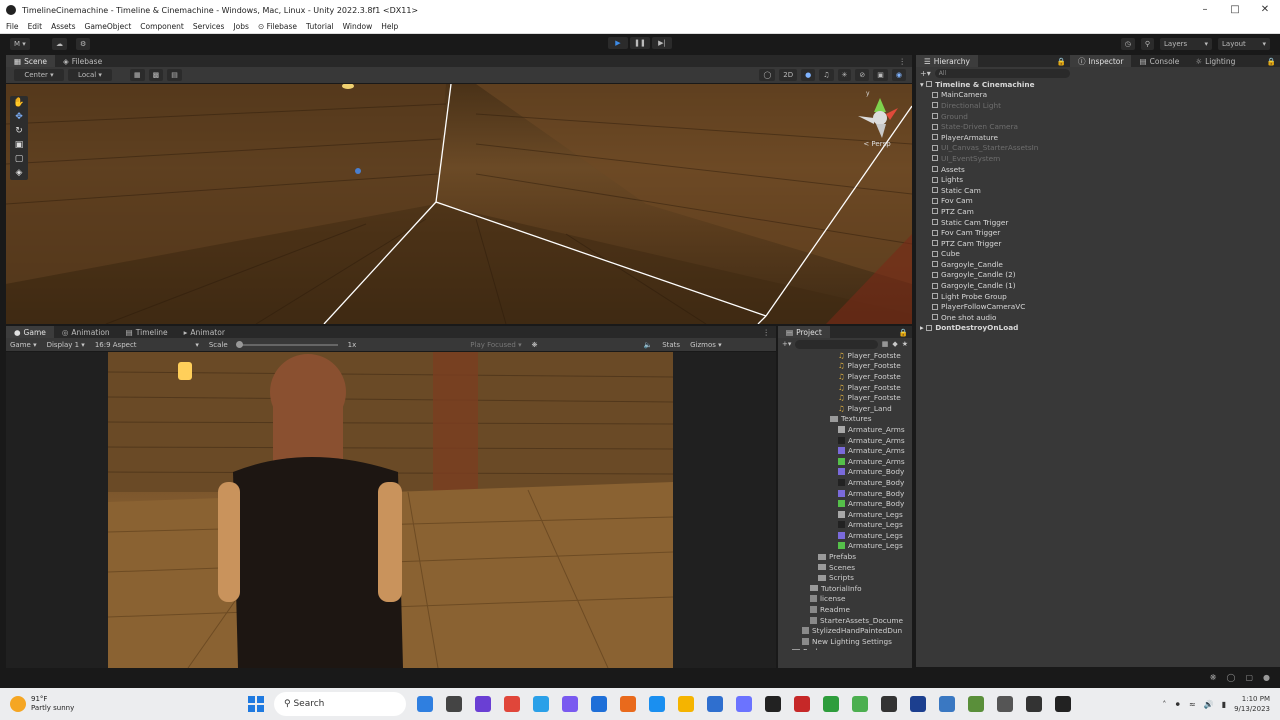 This screenshot has width=1280, height=720. Describe the element at coordinates (898, 75) in the screenshot. I see `gizmos-toggle-icon: ◉` at that location.